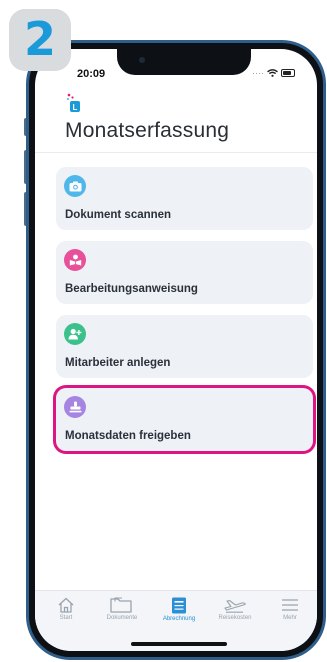  I want to click on processing-instruction-button: Bearbeitungsanweisung, so click(184, 272).